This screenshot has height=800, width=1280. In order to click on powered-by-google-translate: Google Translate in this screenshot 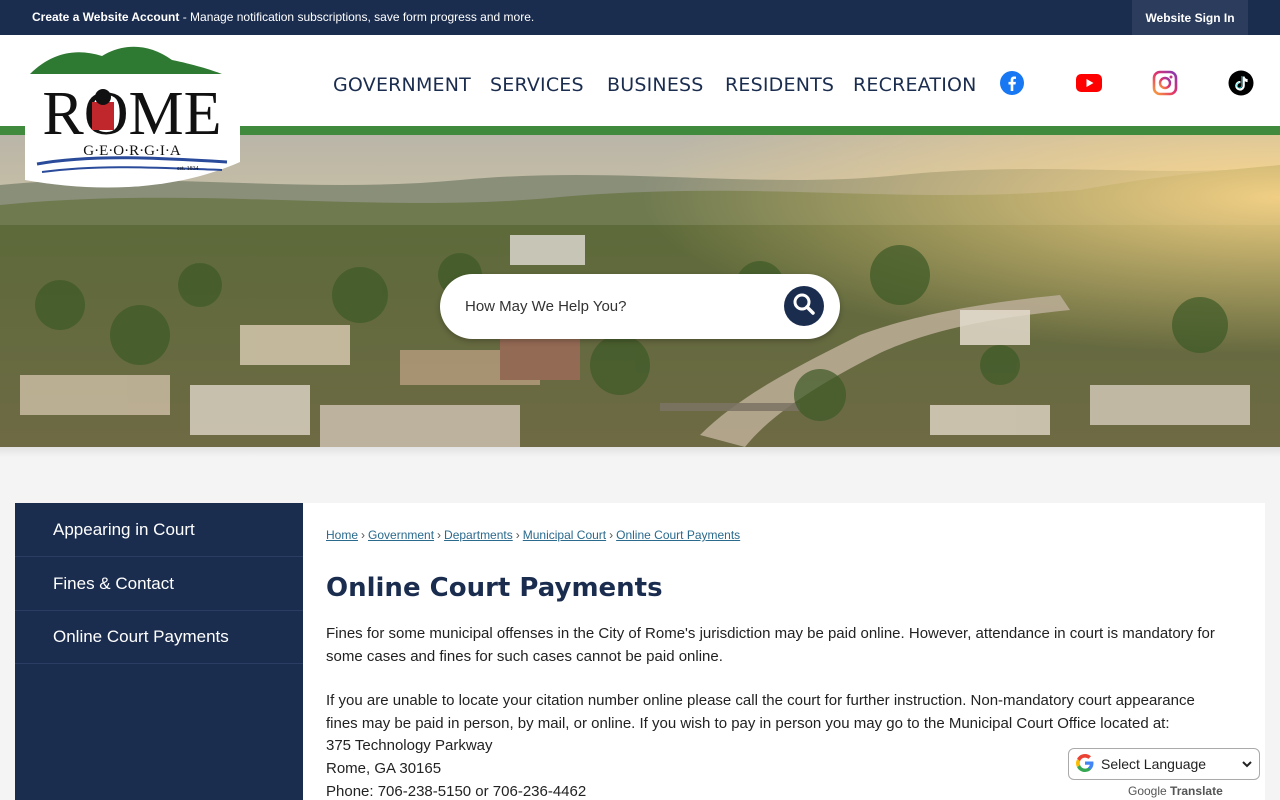, I will do `click(1175, 791)`.